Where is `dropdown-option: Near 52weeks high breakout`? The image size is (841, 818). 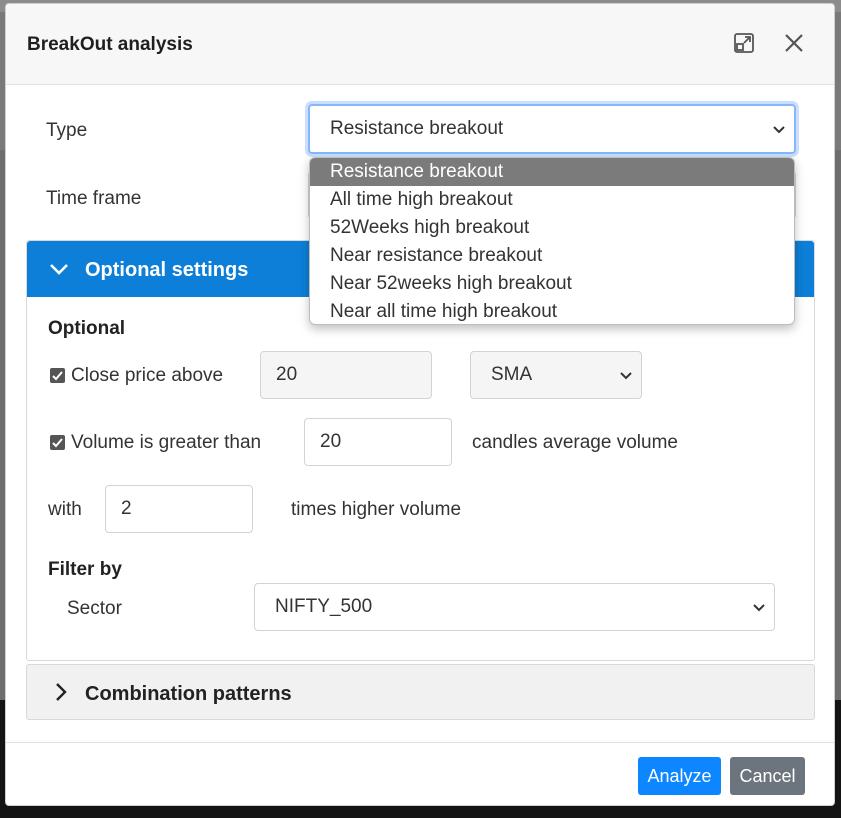
dropdown-option: Near 52weeks high breakout is located at coordinates (552, 284).